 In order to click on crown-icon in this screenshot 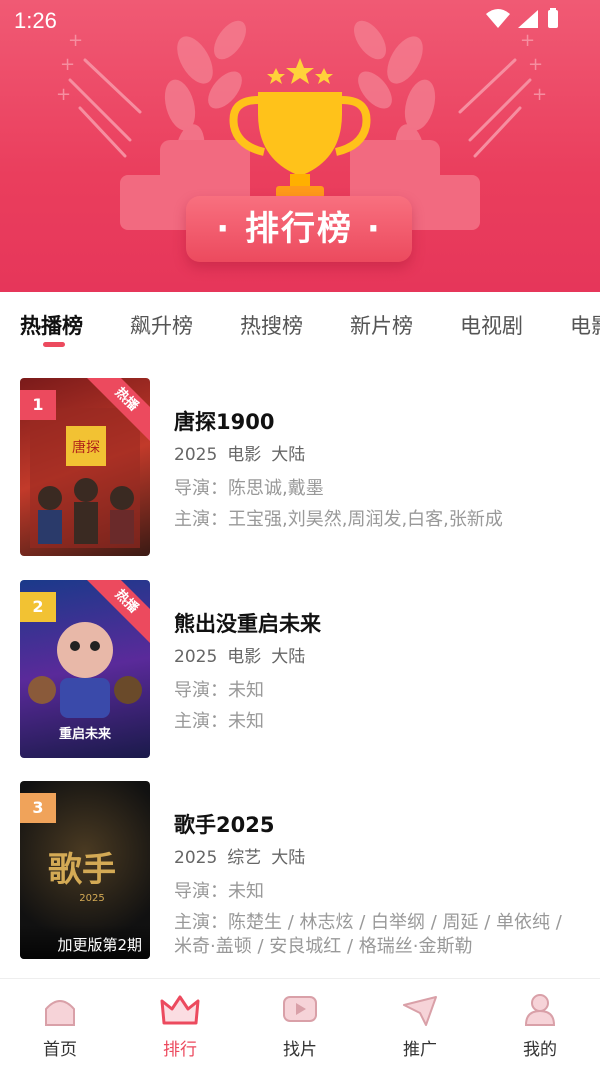, I will do `click(180, 1010)`.